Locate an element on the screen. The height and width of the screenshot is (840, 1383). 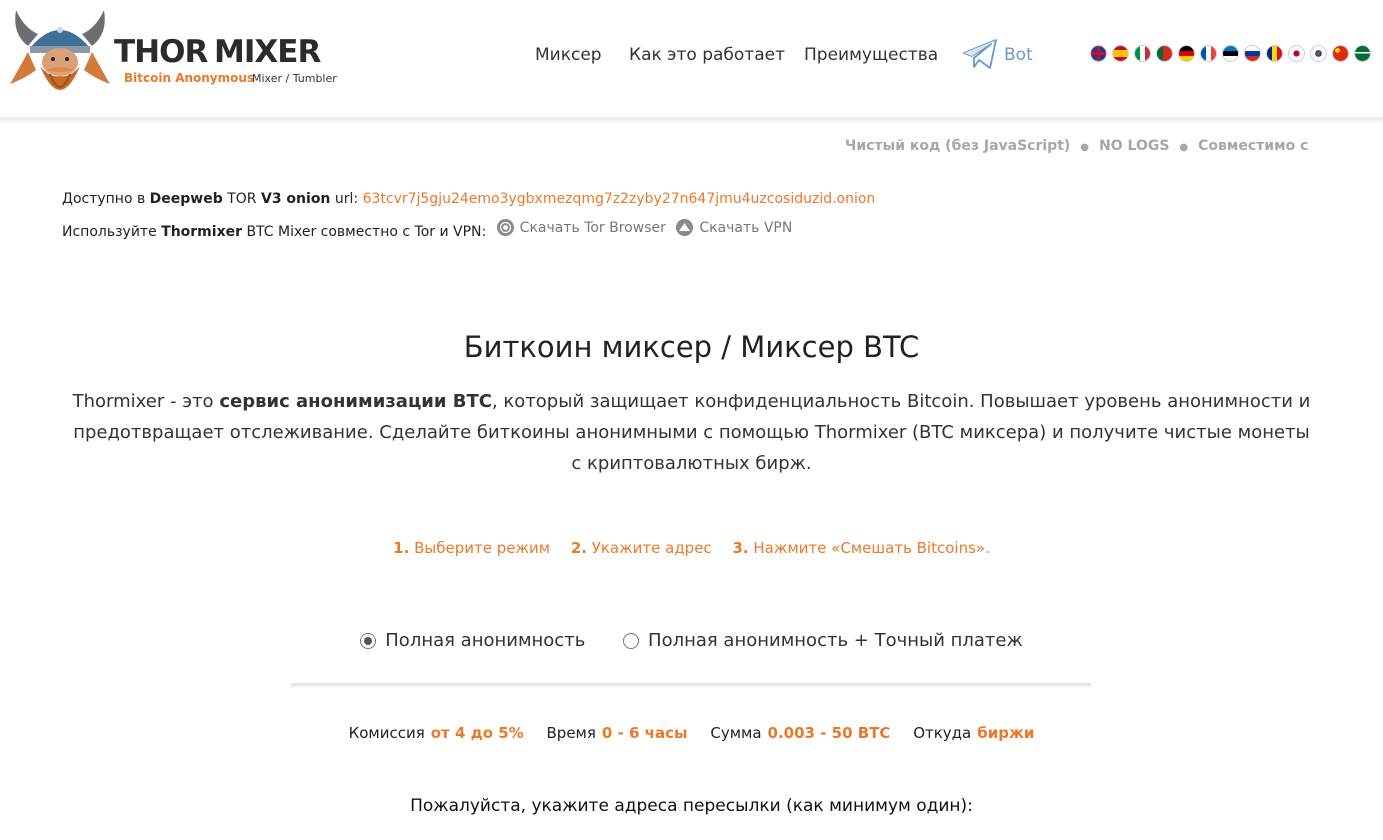
step-text: Укажите адрес is located at coordinates (651, 548).